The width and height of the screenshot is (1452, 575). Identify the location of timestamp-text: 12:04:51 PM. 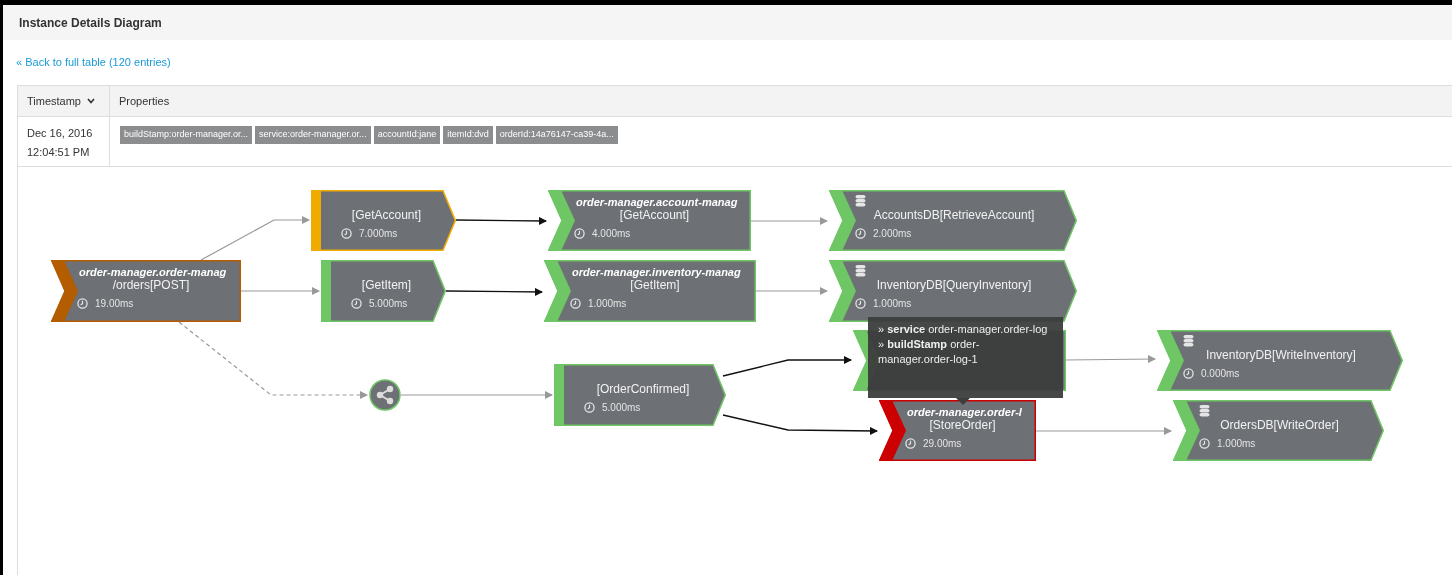
(59, 152).